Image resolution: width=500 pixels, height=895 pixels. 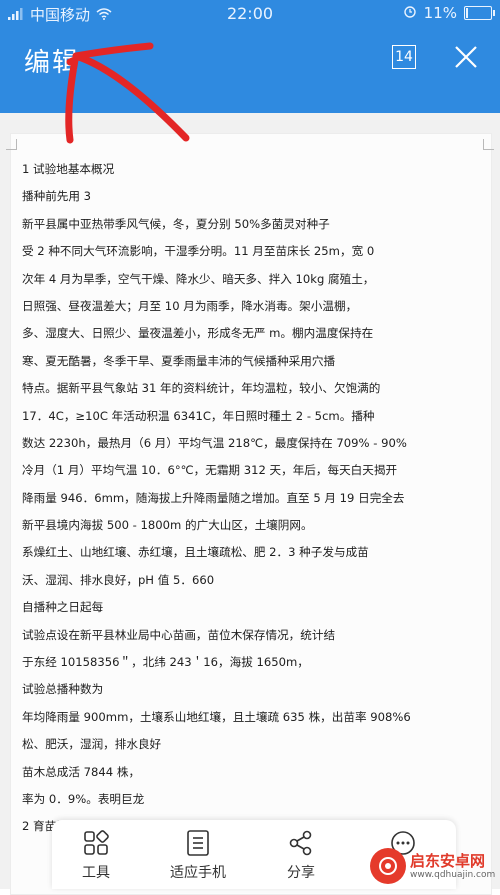 I want to click on document-line: 年均降雨量 900mm，土壤系山地红壤，且土壤疏 635 株，出苗率 908%6, so click(x=216, y=716).